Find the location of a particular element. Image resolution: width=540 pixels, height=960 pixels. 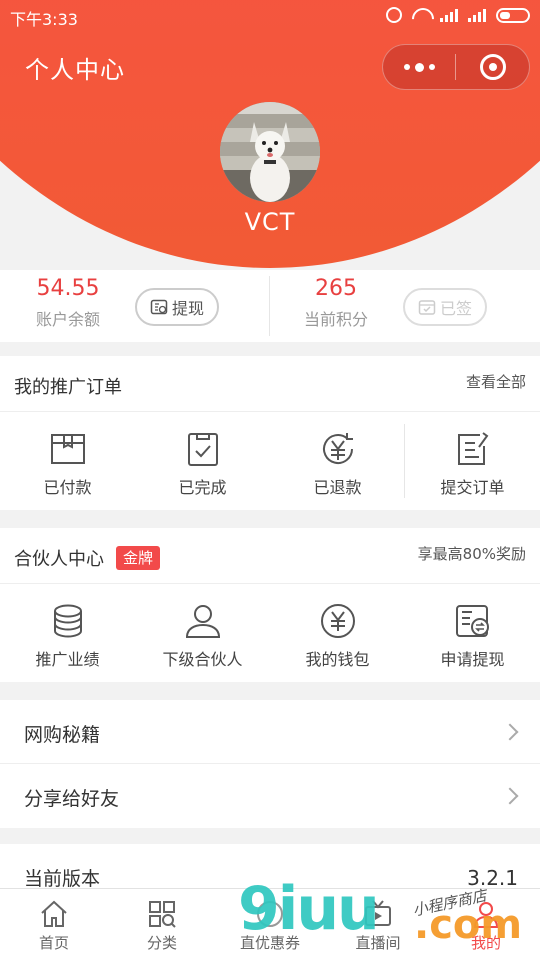

order-paid-label: 已付款 is located at coordinates (67, 487).